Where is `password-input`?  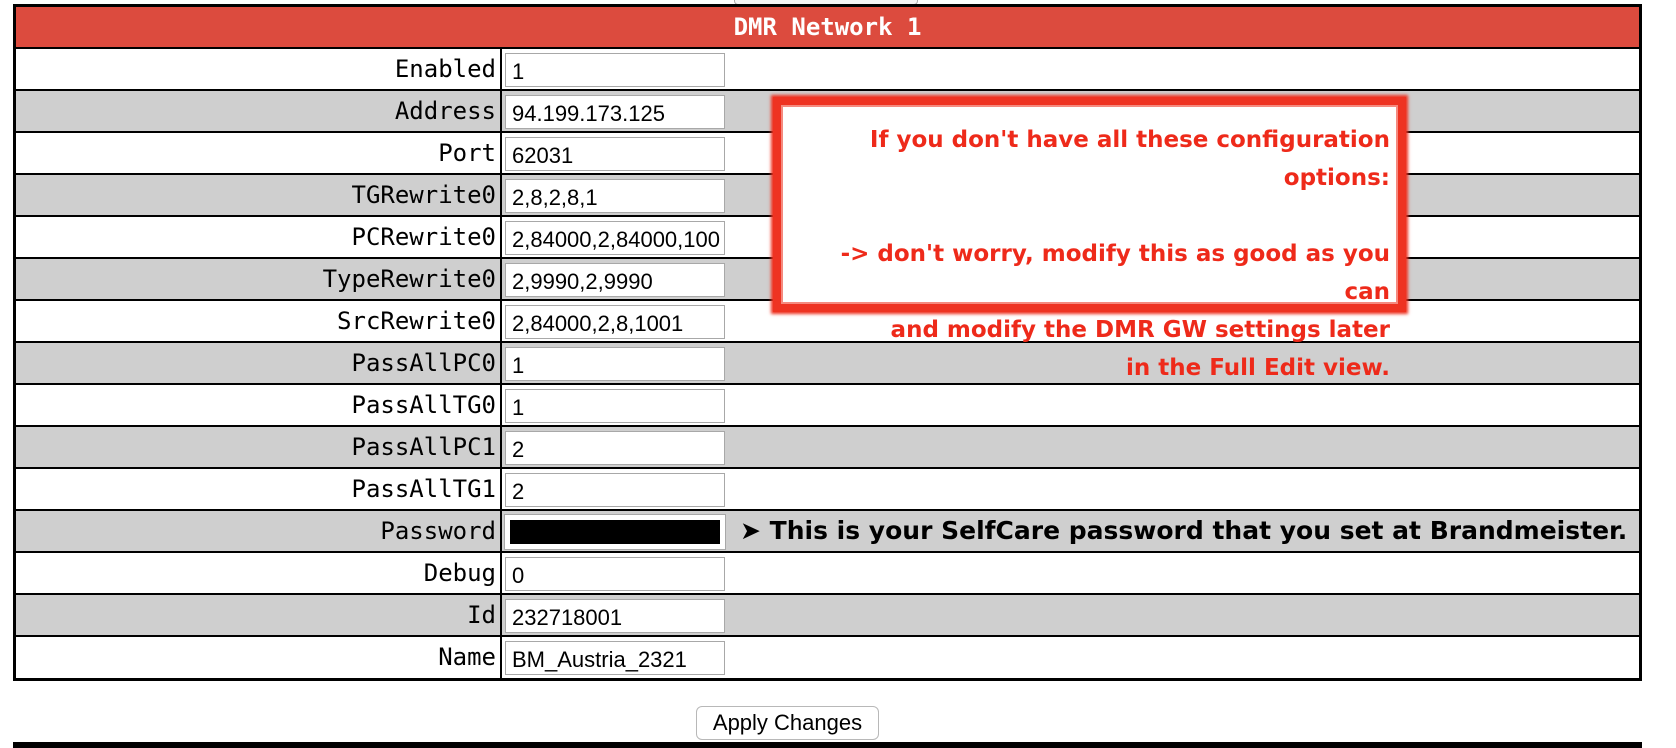
password-input is located at coordinates (615, 532).